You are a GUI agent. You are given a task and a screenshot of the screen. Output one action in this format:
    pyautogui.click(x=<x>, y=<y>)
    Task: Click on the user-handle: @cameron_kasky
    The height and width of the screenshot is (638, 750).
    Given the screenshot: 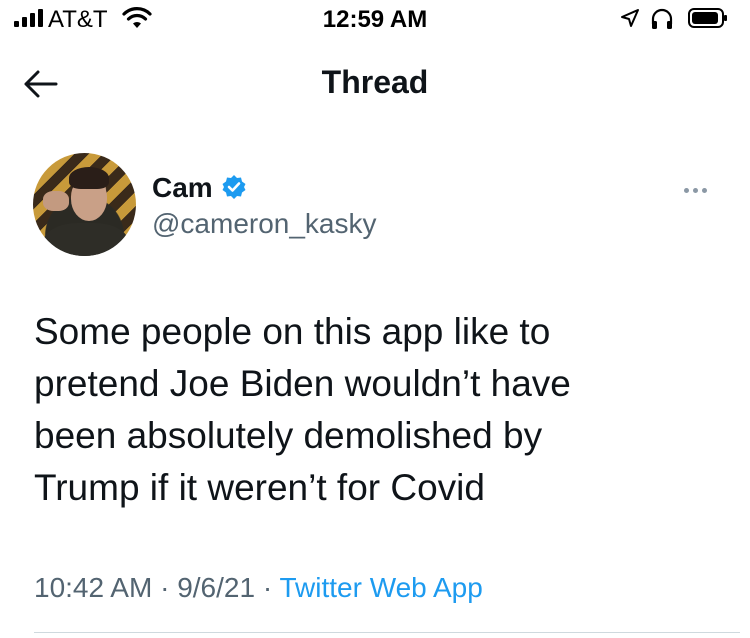 What is the action you would take?
    pyautogui.click(x=264, y=224)
    